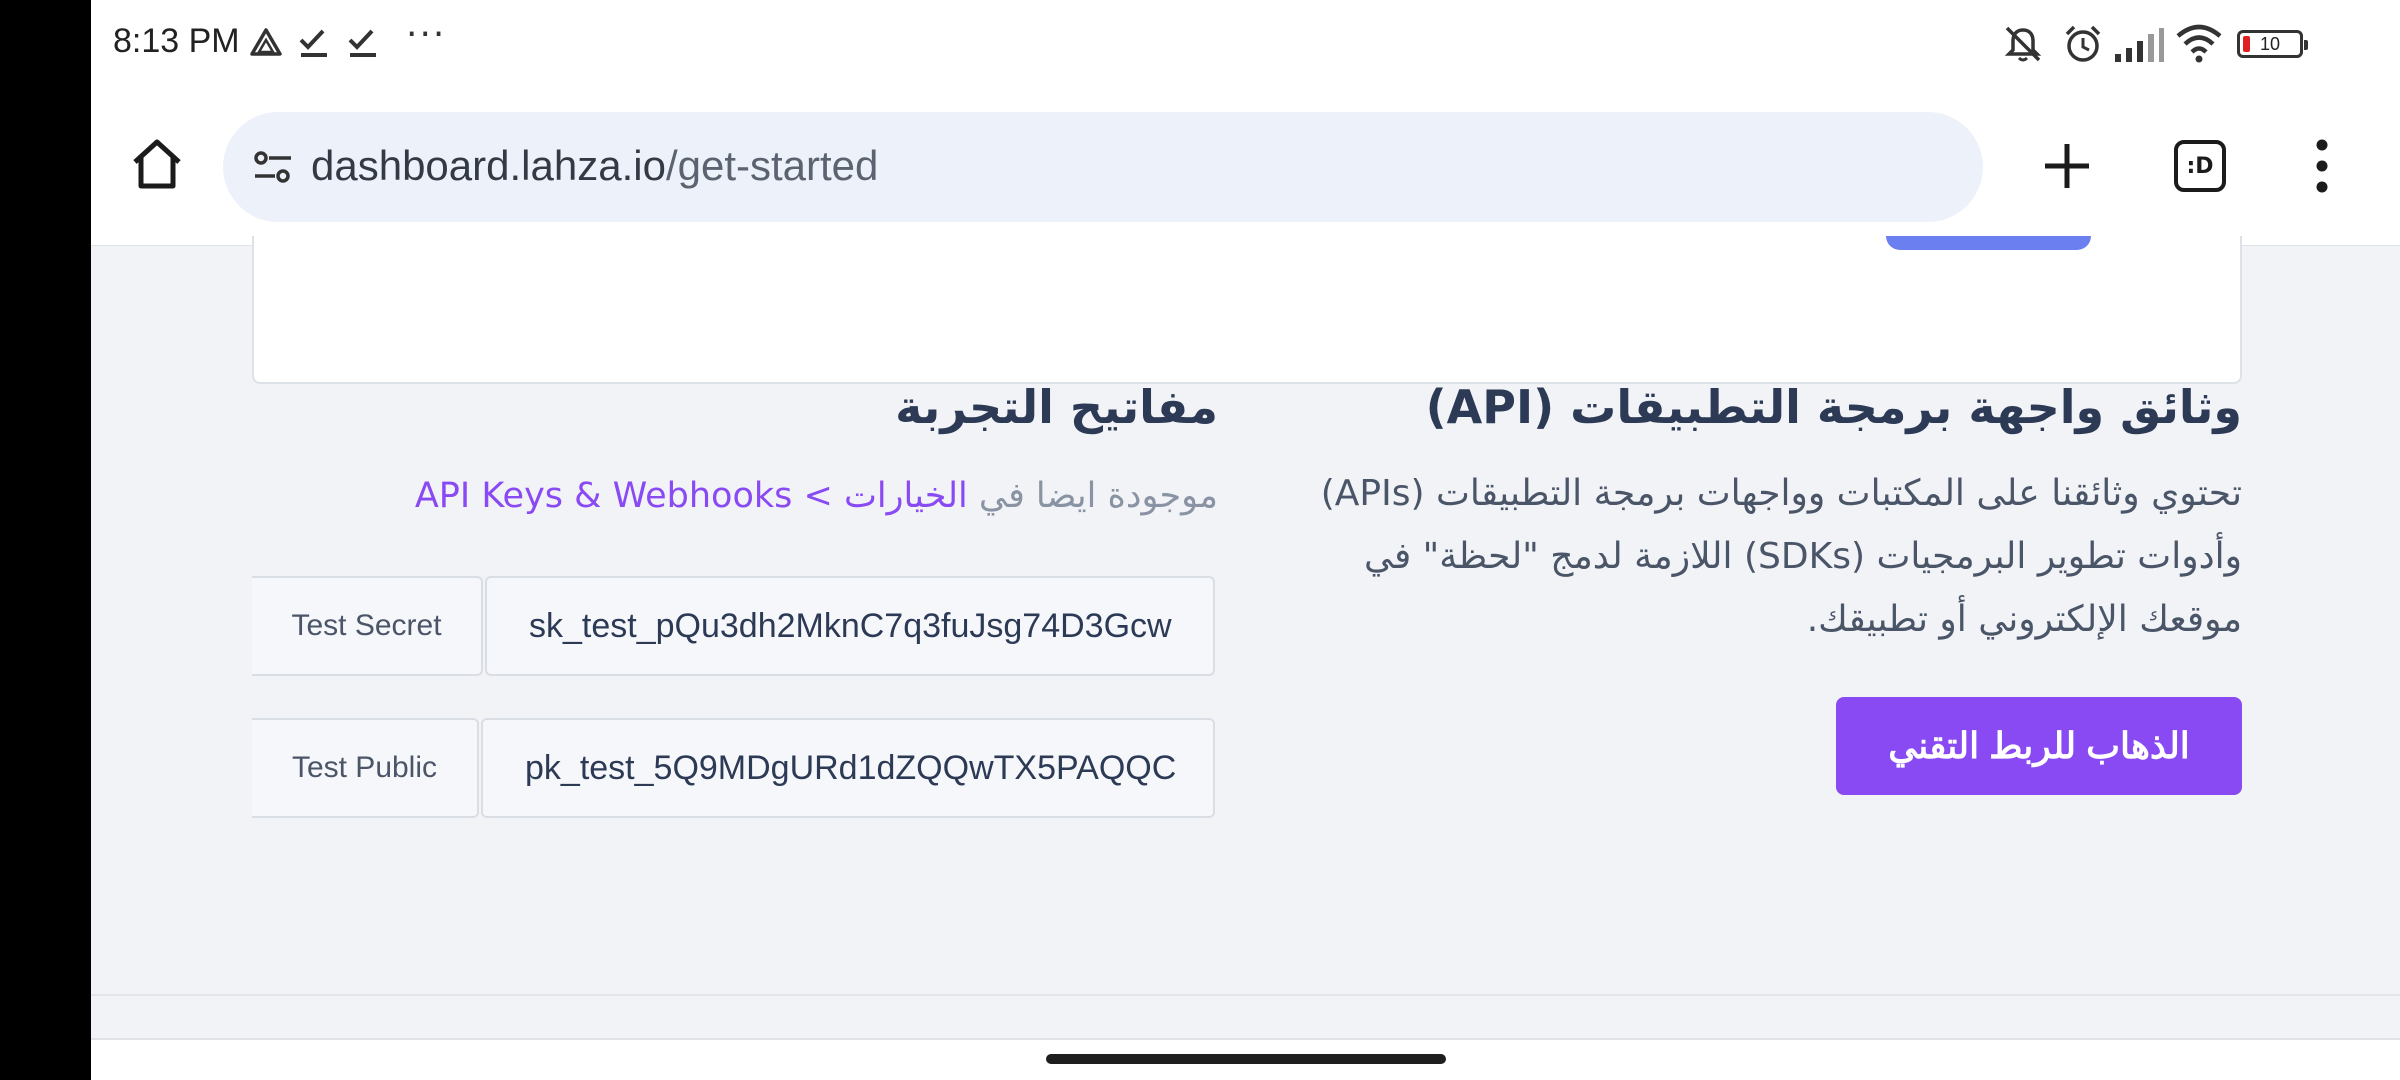 The width and height of the screenshot is (2400, 1080). What do you see at coordinates (2023, 44) in the screenshot?
I see `mute-vibrate-icon` at bounding box center [2023, 44].